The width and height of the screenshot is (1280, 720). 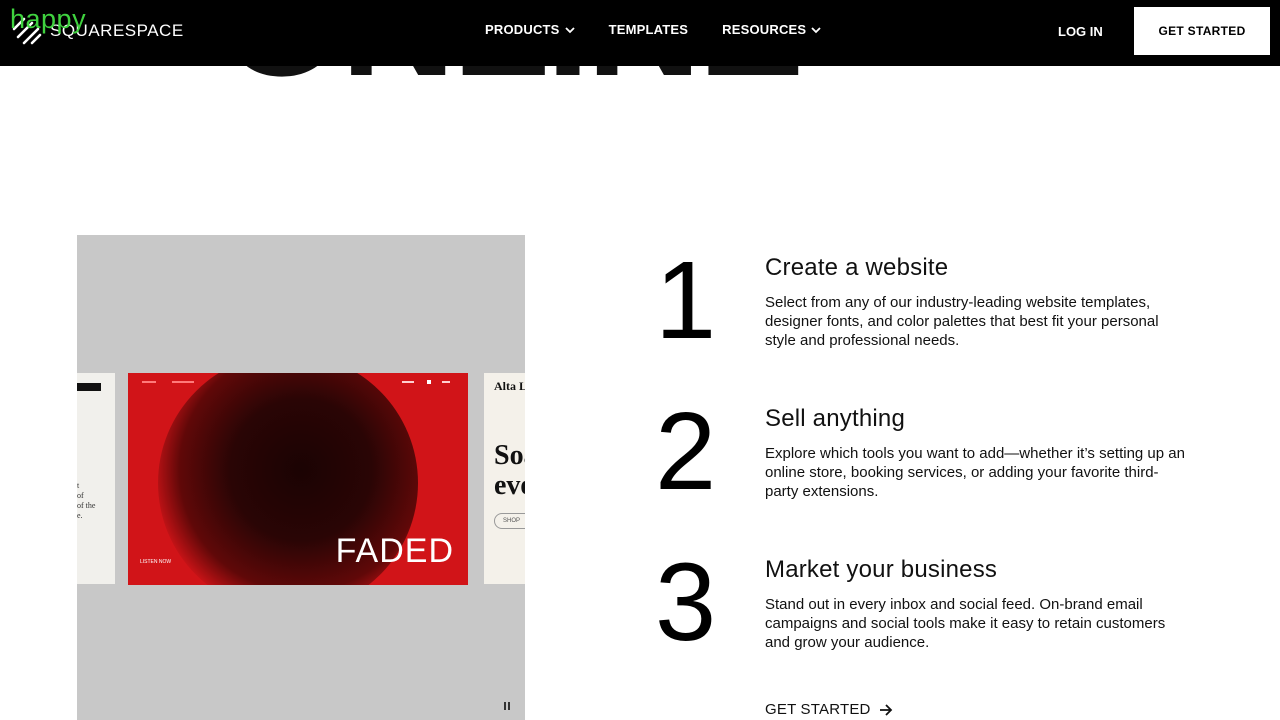 I want to click on pause-icon, so click(x=507, y=706).